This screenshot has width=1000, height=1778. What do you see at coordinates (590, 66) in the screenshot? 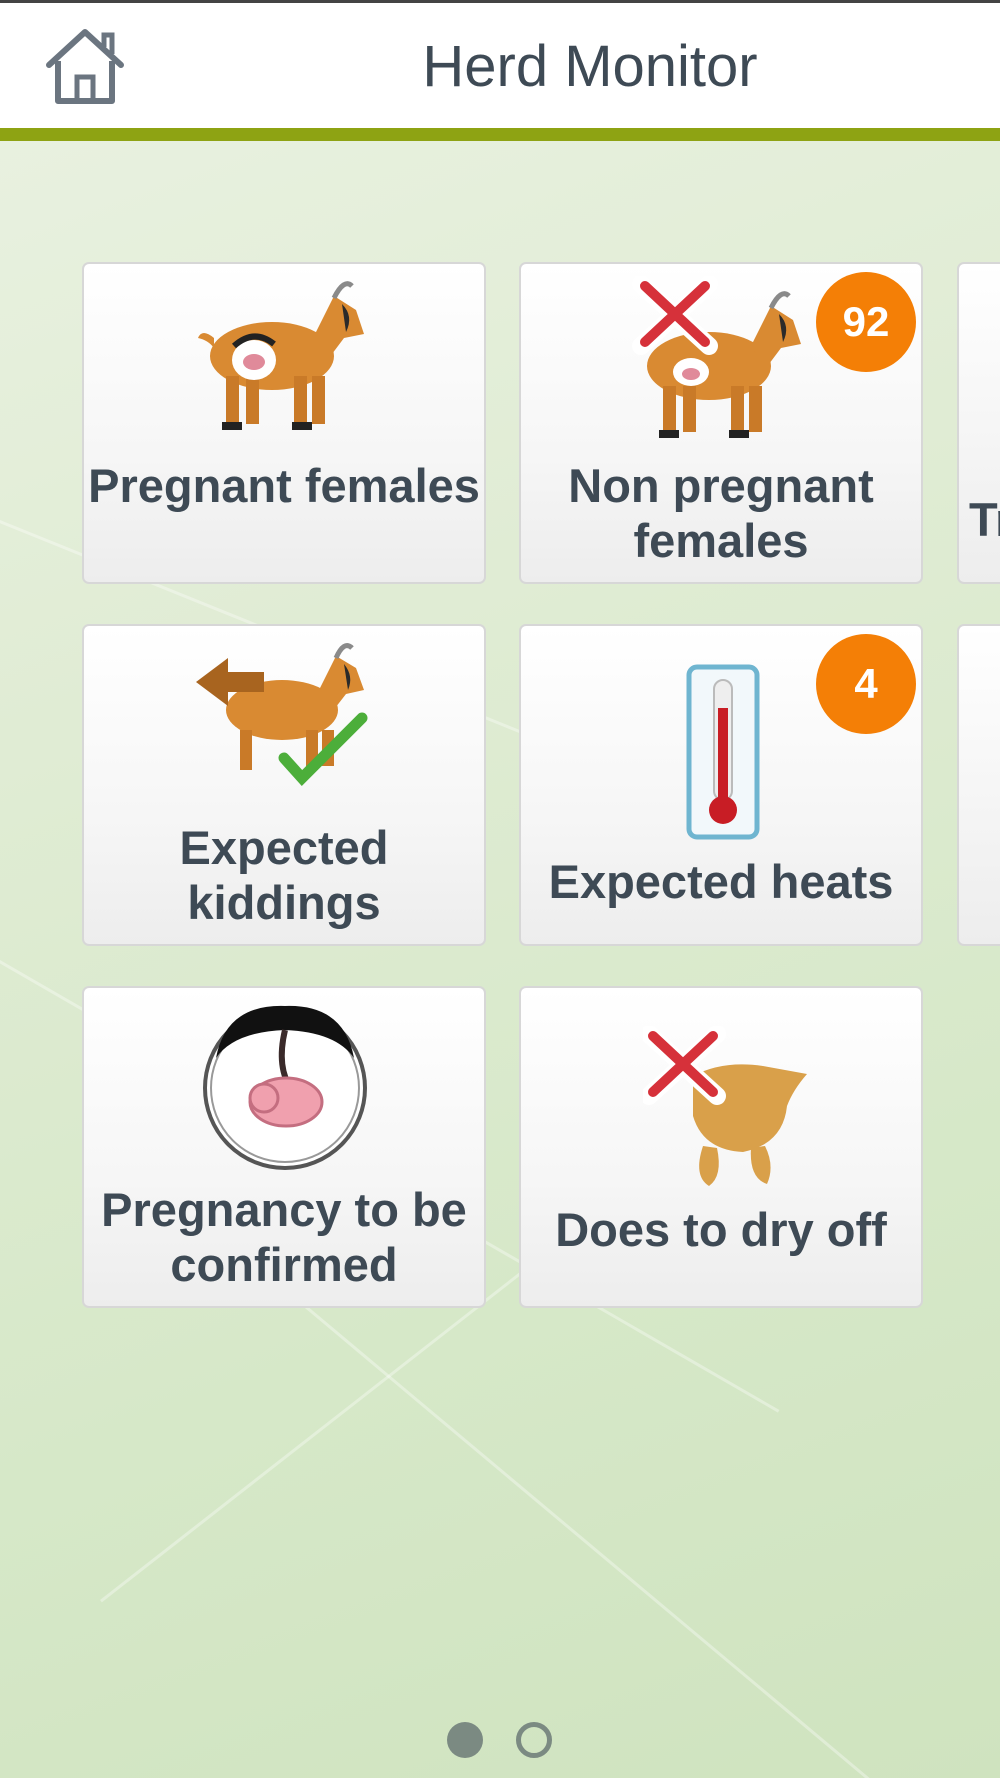
I see `page-title: Herd Monitor` at bounding box center [590, 66].